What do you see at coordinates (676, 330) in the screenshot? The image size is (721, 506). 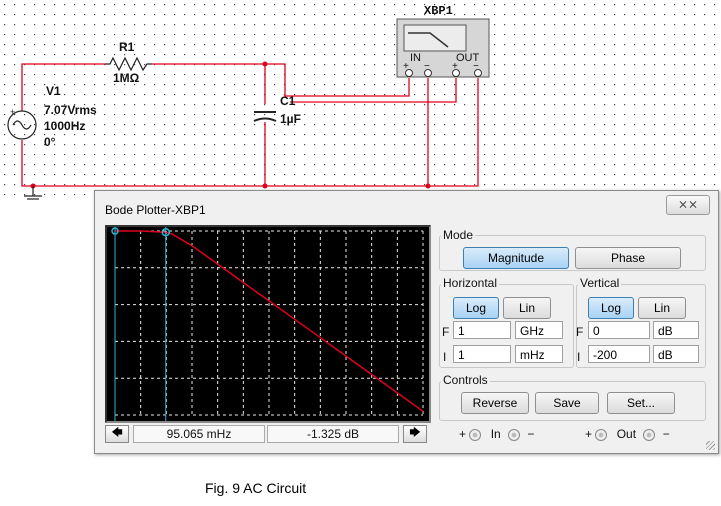 I see `vertical-final-unit: dB` at bounding box center [676, 330].